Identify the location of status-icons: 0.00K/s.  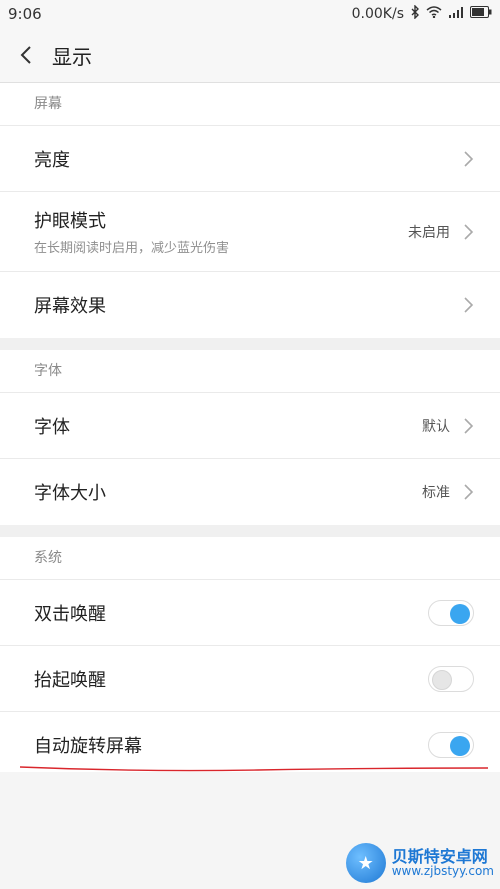
(421, 13).